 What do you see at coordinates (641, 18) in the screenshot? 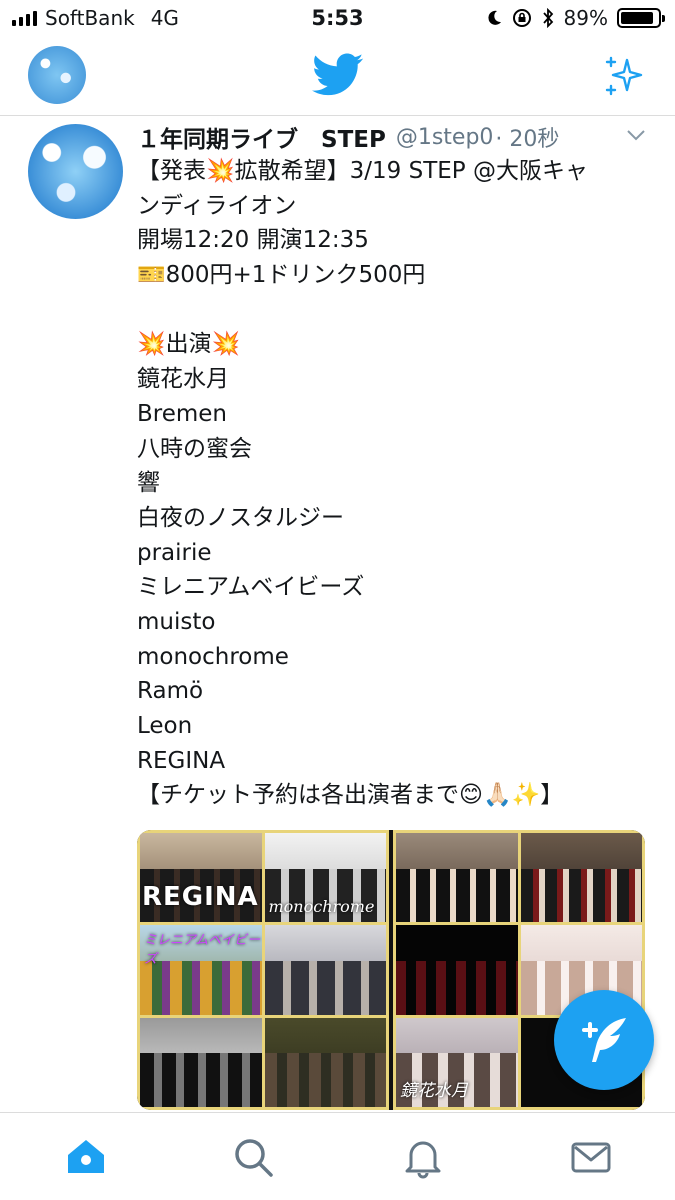
I see `battery-icon` at bounding box center [641, 18].